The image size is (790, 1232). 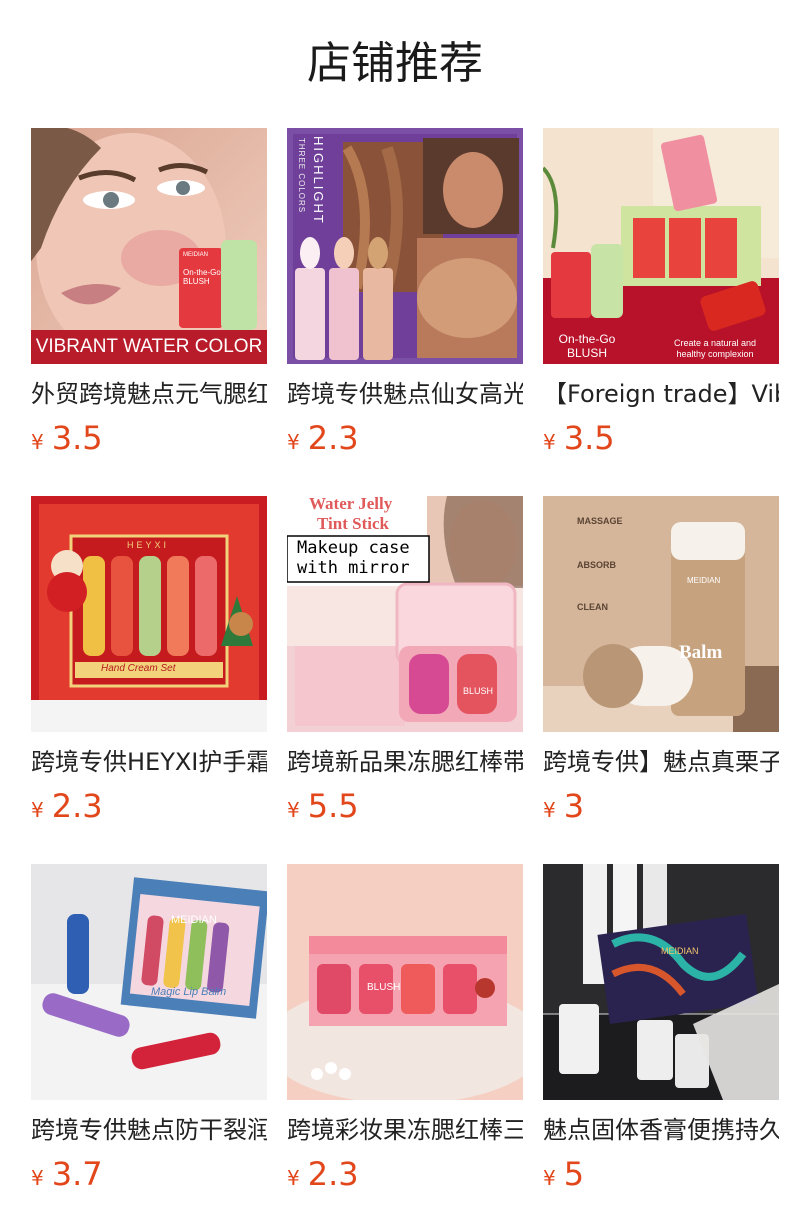 What do you see at coordinates (405, 762) in the screenshot?
I see `product-name: 跨境新品果冻腮红棒带镜子` at bounding box center [405, 762].